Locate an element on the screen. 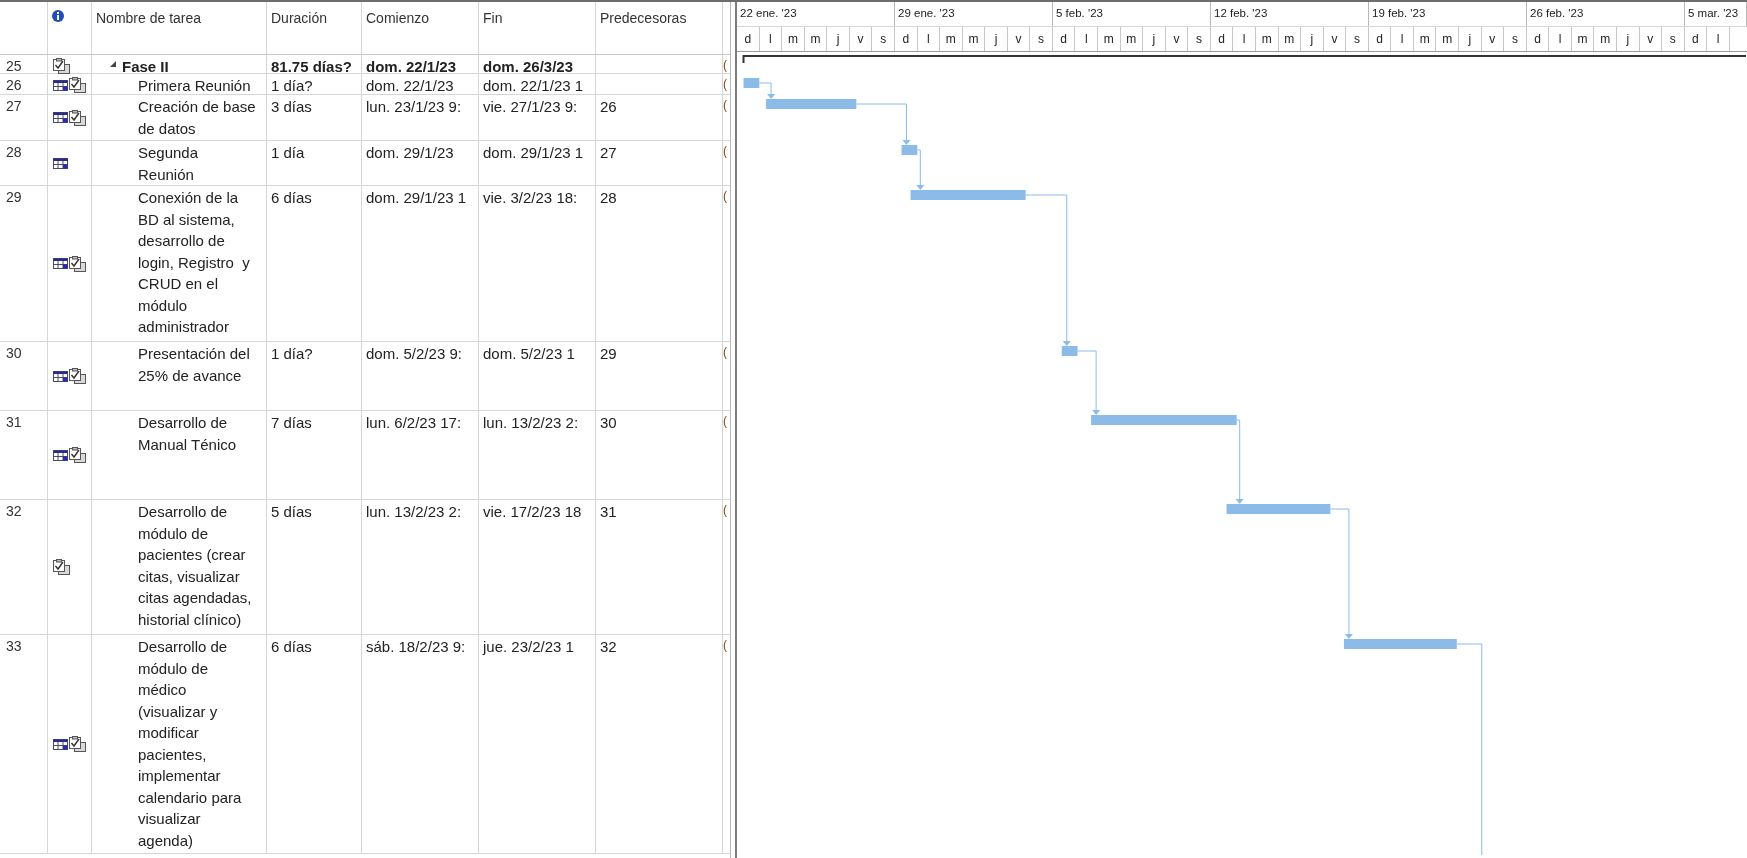 The height and width of the screenshot is (858, 1747). start-date-cell: dom. 29/1/23 is located at coordinates (420, 163).